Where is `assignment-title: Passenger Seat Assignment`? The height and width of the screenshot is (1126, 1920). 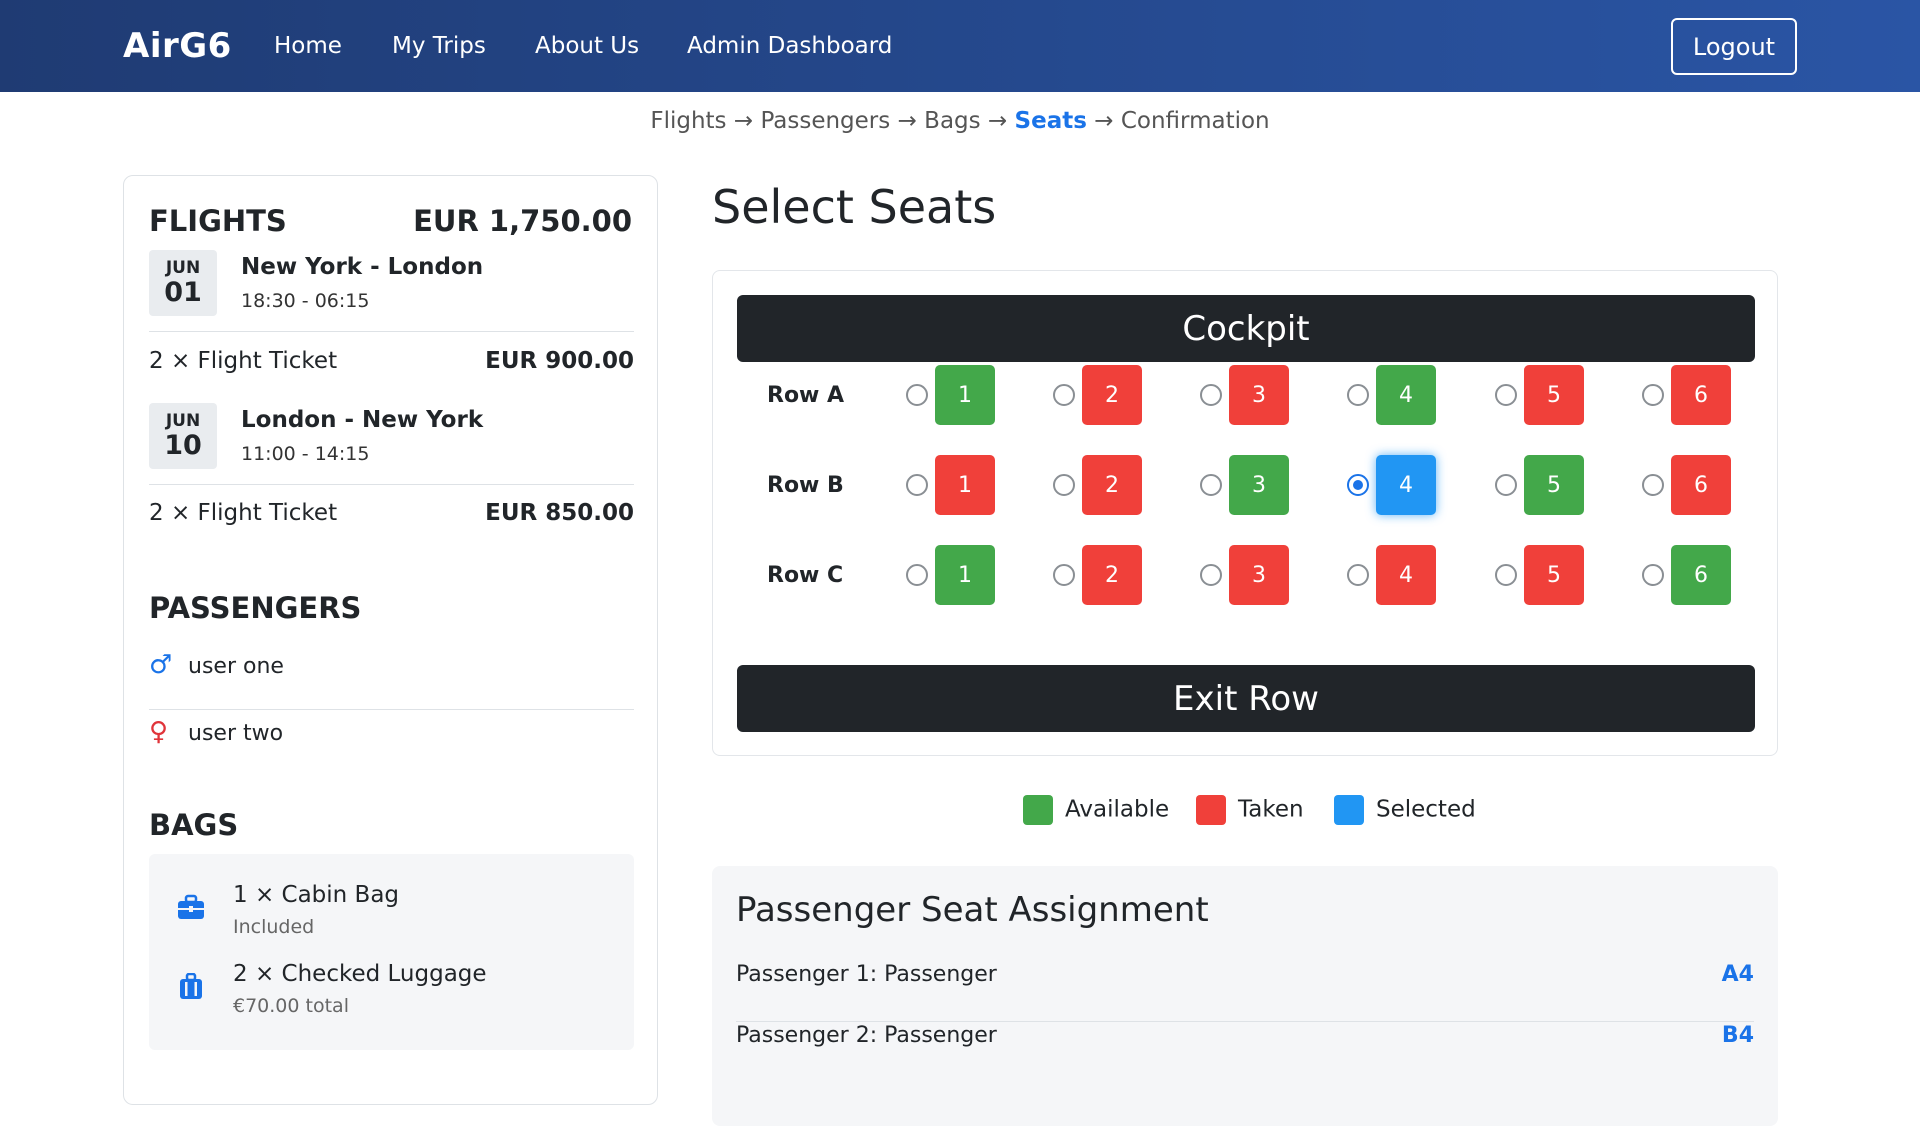
assignment-title: Passenger Seat Assignment is located at coordinates (972, 910).